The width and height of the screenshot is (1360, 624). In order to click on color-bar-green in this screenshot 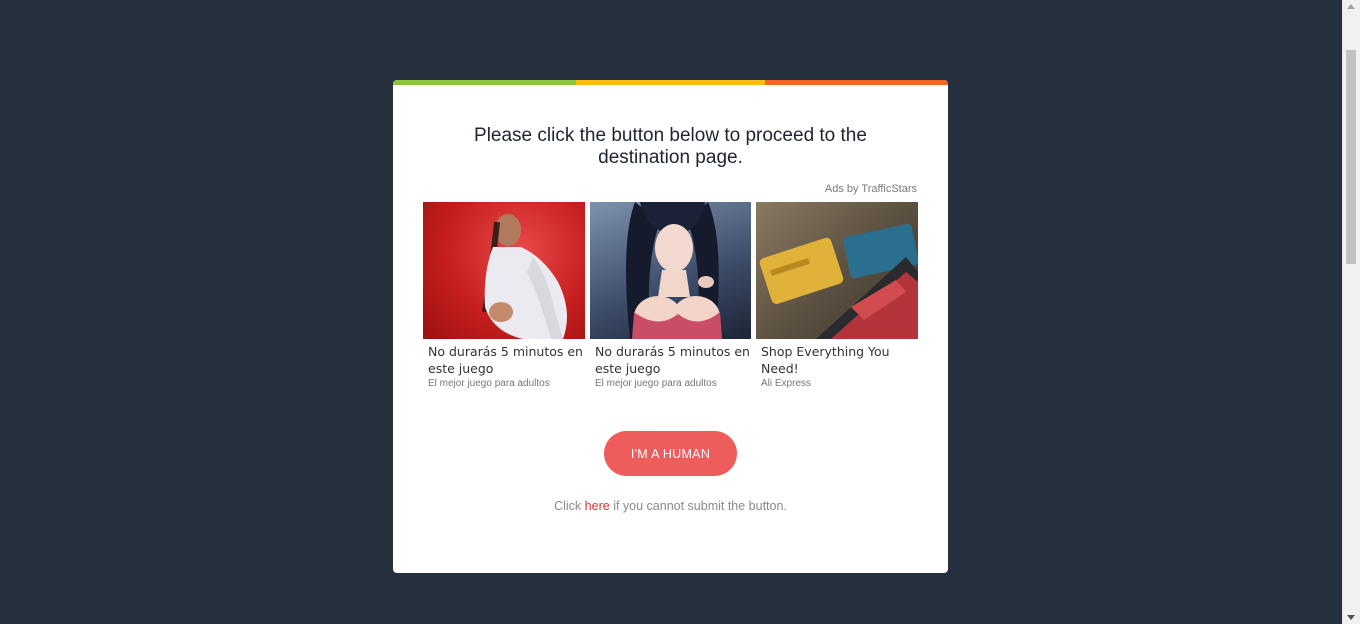, I will do `click(484, 82)`.